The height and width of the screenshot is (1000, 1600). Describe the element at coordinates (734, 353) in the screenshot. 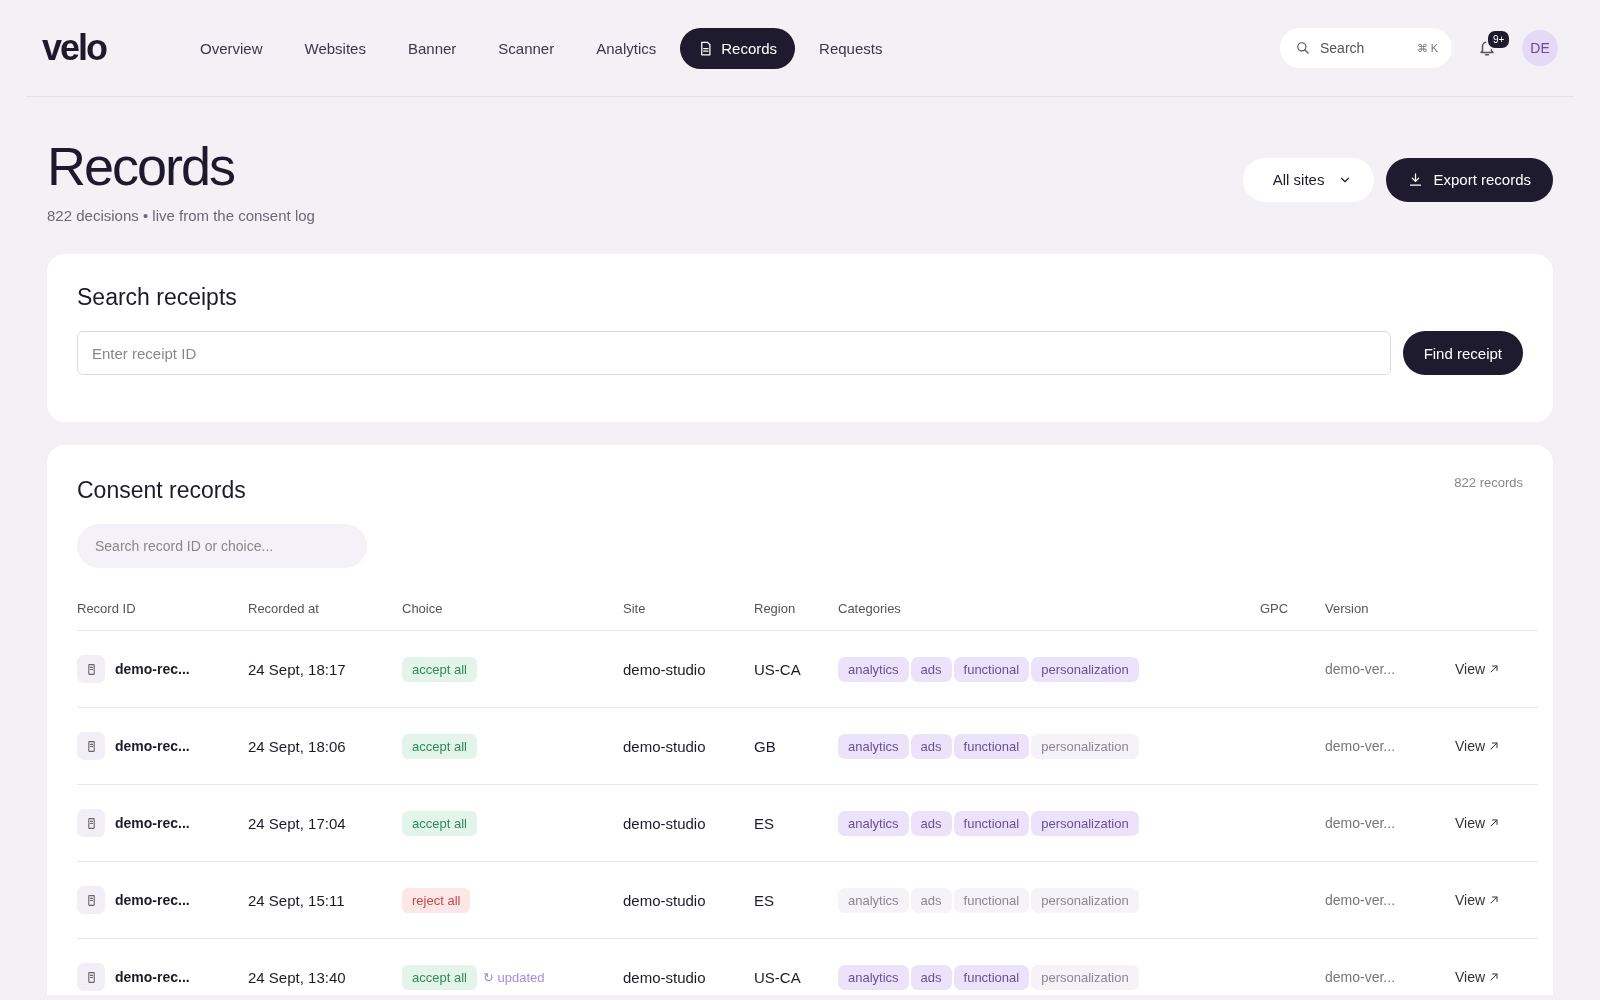

I see `receipt-id-field: Enter receipt ID` at that location.